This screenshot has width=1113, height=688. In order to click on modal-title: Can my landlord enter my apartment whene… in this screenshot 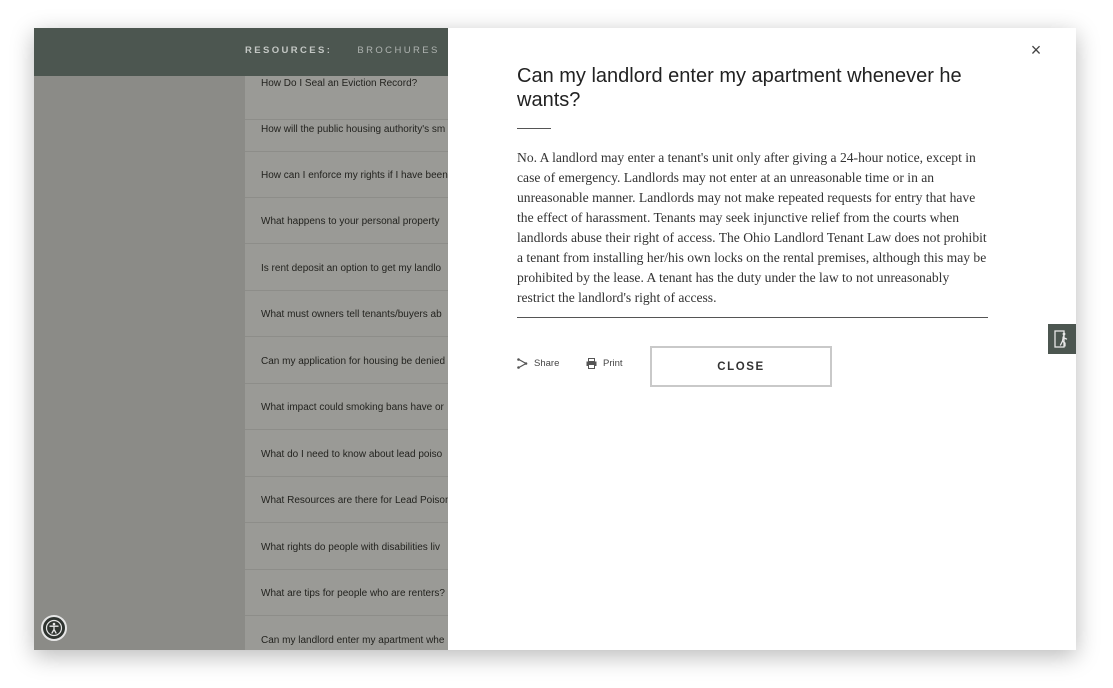, I will do `click(739, 88)`.